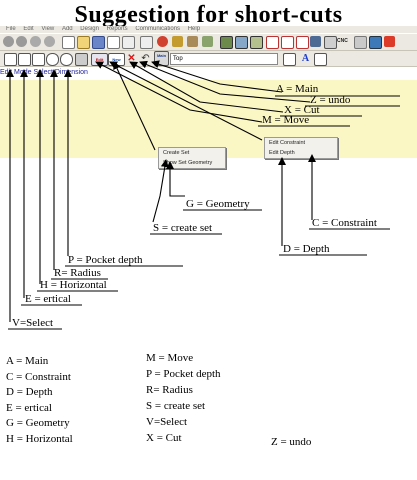 Image resolution: width=417 pixels, height=480 pixels. I want to click on legend-item: G = Geometry, so click(38, 423).